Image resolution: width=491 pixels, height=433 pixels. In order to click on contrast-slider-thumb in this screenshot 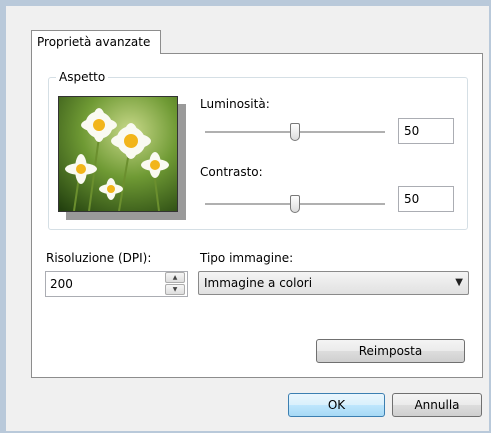, I will do `click(295, 204)`.